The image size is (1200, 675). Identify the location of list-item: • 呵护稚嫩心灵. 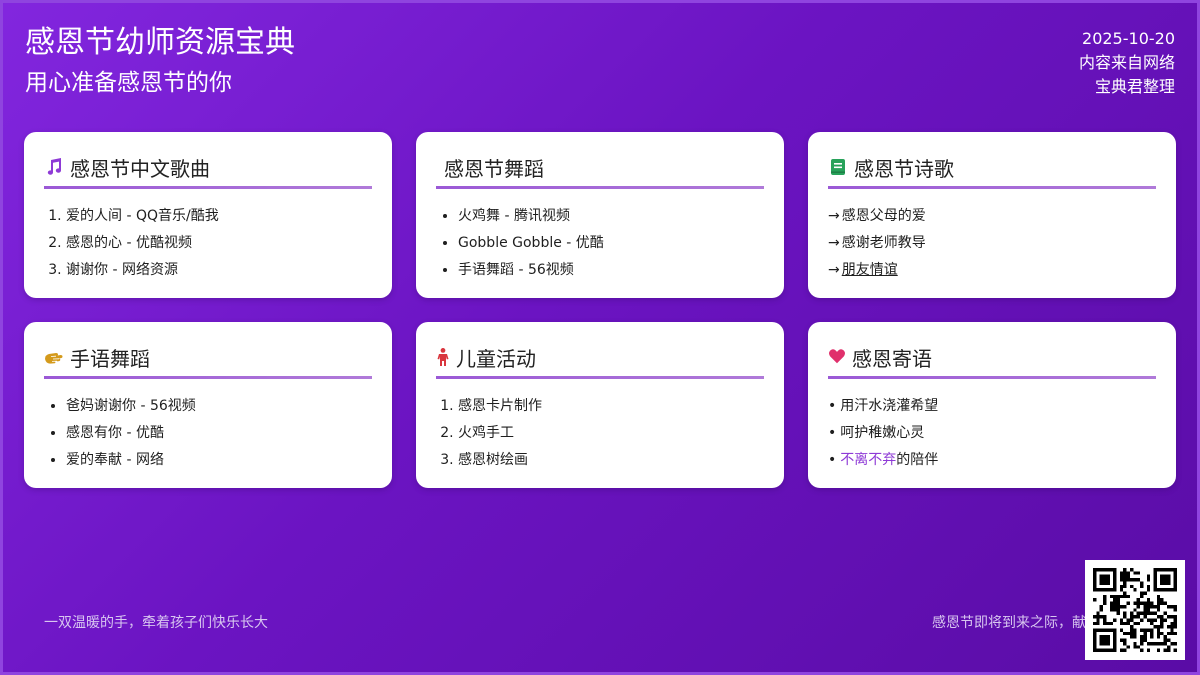
(992, 433).